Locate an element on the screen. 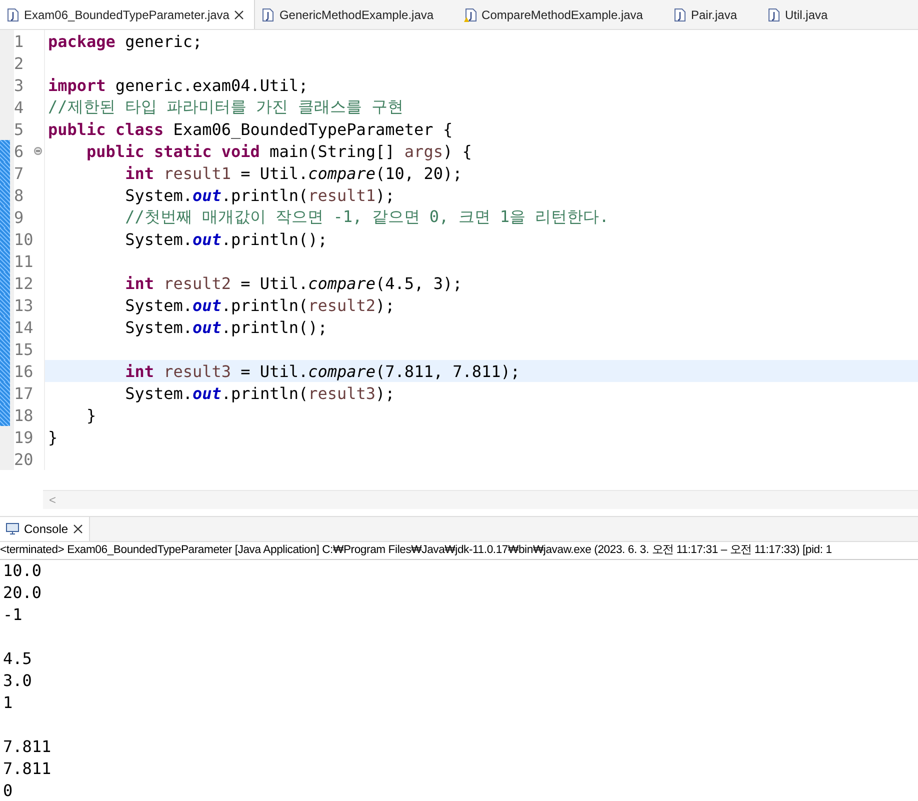 The width and height of the screenshot is (918, 801). console-output-line: 1 is located at coordinates (8, 703).